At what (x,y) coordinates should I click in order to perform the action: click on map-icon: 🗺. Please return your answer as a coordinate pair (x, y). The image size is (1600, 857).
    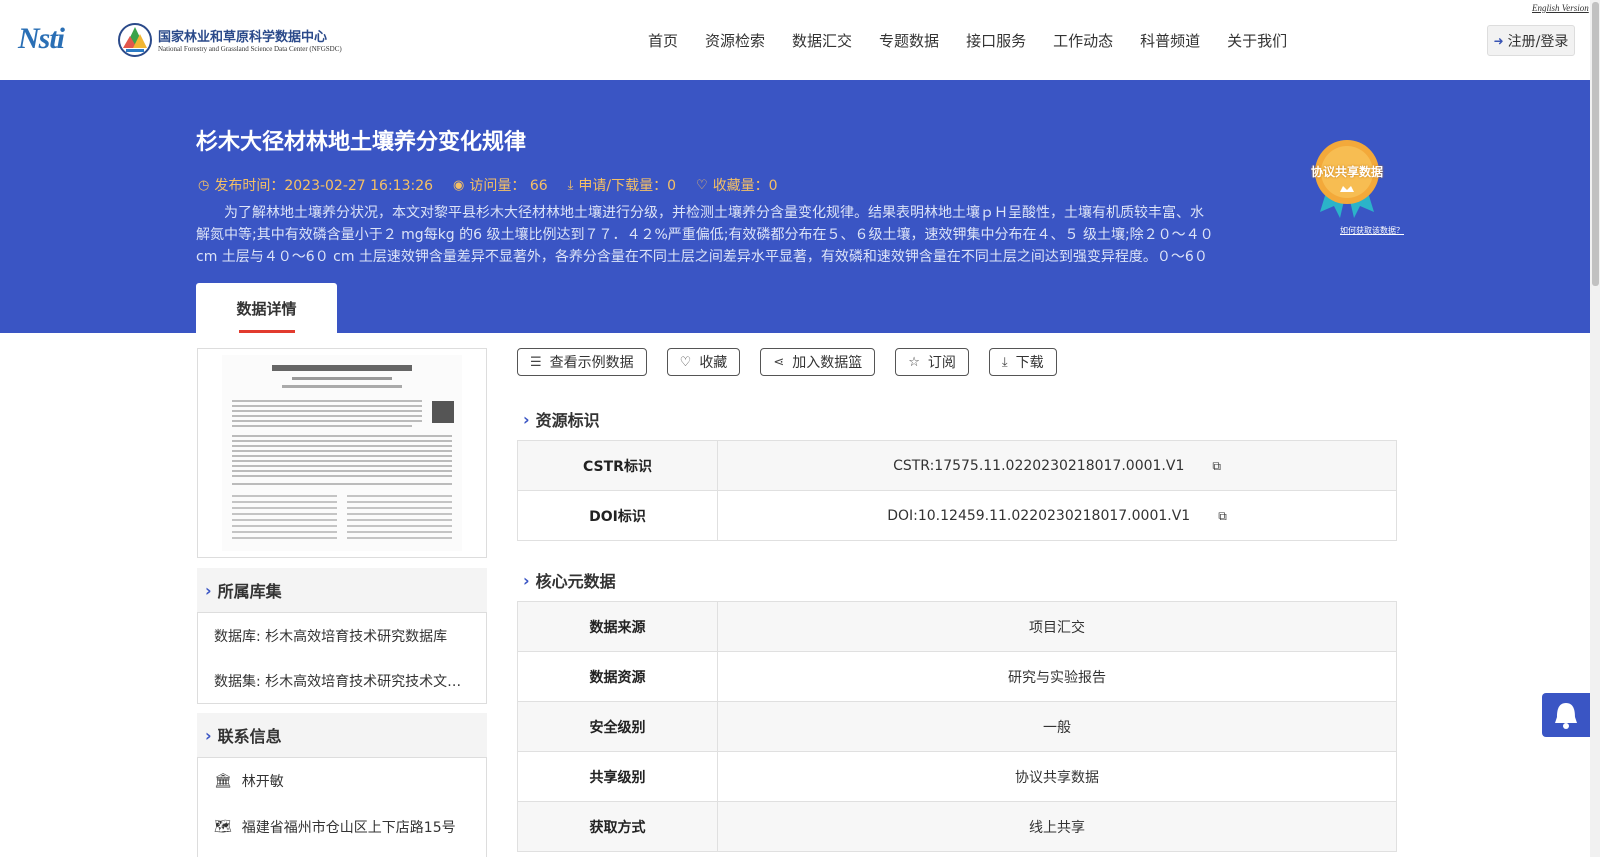
    Looking at the image, I should click on (223, 827).